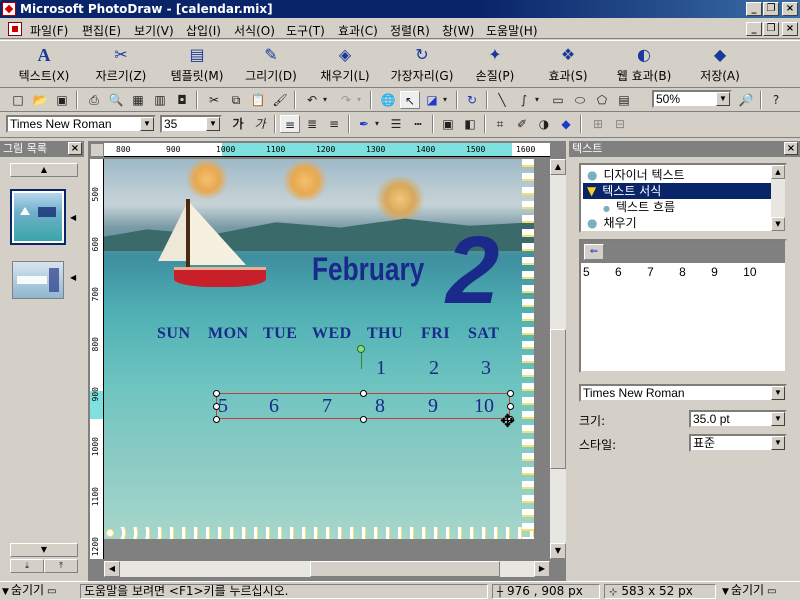 Image resolution: width=800 pixels, height=600 pixels. I want to click on horizontal-scroll-thumb, so click(405, 569).